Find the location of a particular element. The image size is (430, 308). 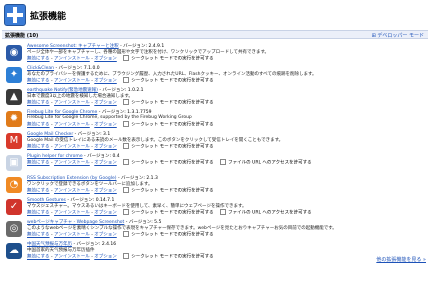

extensions-puzzle-icon is located at coordinates (15, 15).